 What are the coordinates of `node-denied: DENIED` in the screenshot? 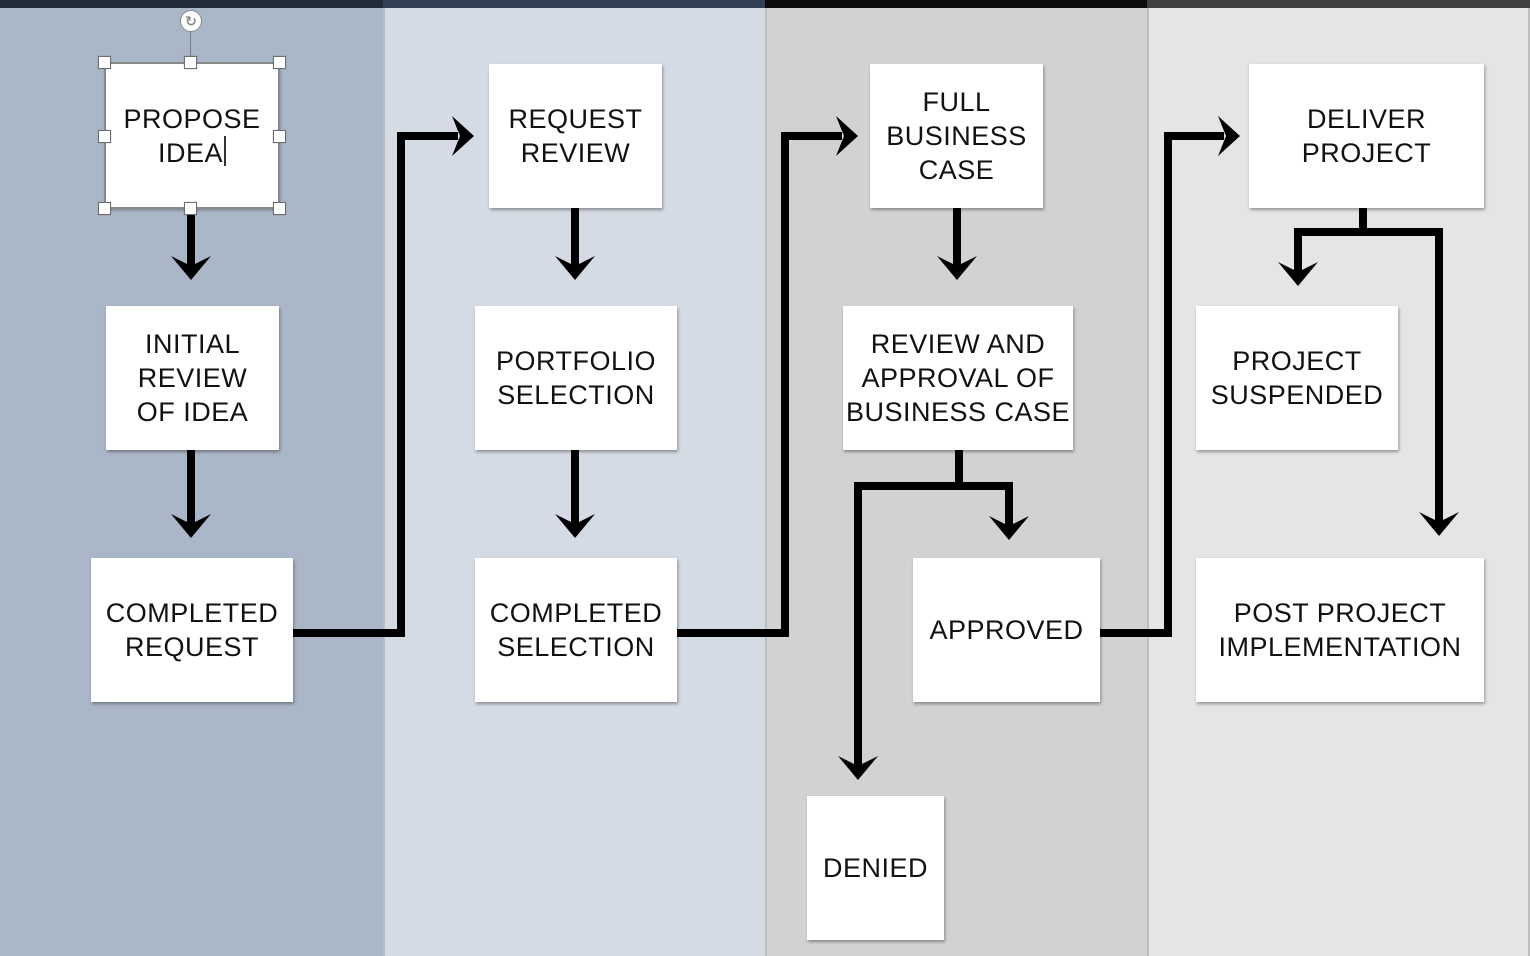 It's located at (875, 868).